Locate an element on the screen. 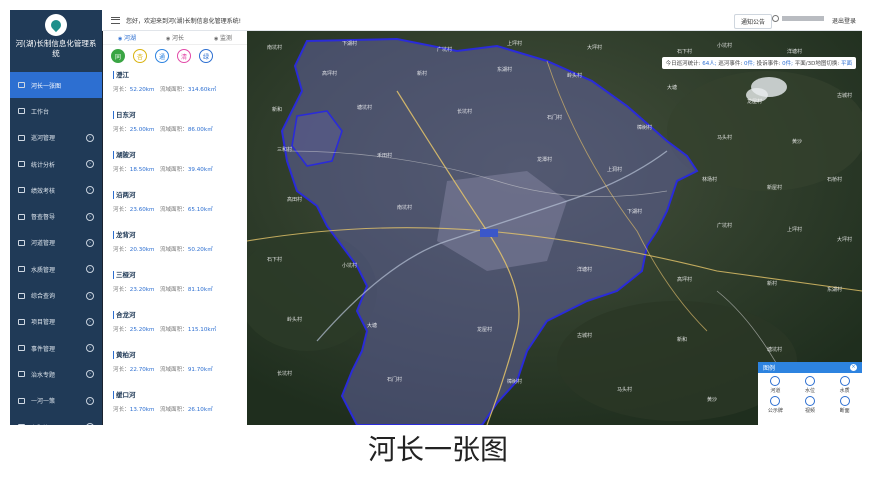 The image size is (876, 477). filter-chip: 清 is located at coordinates (184, 56).